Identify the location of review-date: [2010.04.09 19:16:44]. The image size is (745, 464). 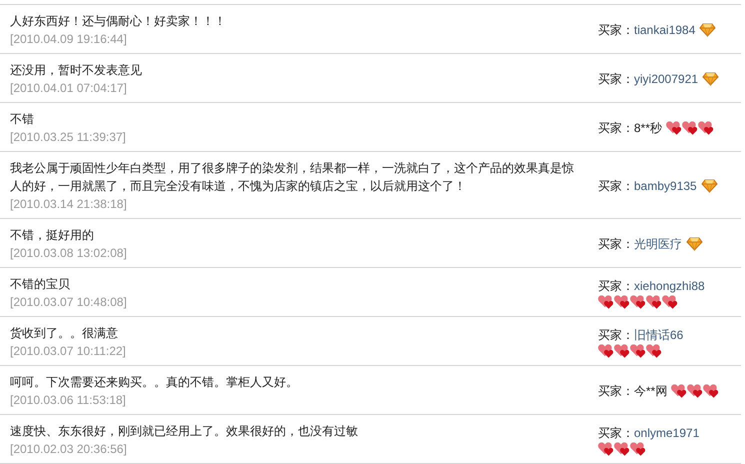
(69, 39).